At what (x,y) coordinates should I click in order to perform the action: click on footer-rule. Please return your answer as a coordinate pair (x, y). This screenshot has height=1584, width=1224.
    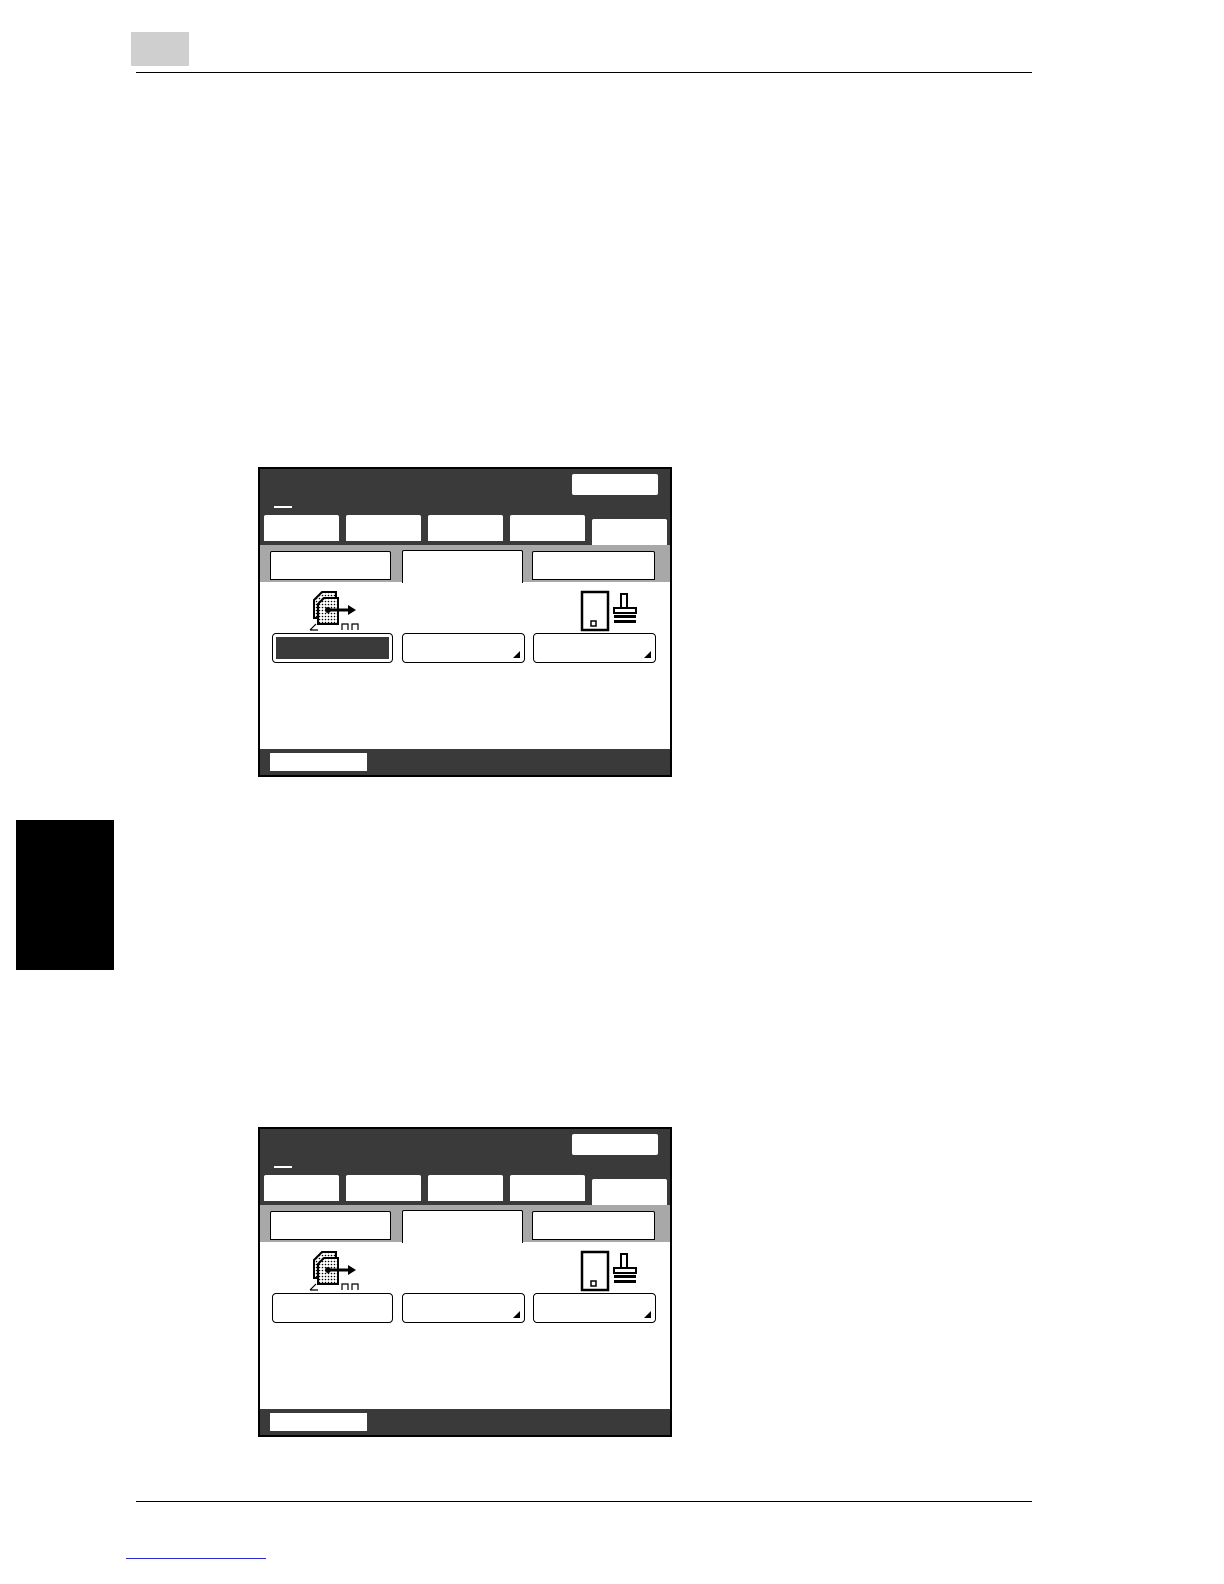
    Looking at the image, I should click on (584, 1501).